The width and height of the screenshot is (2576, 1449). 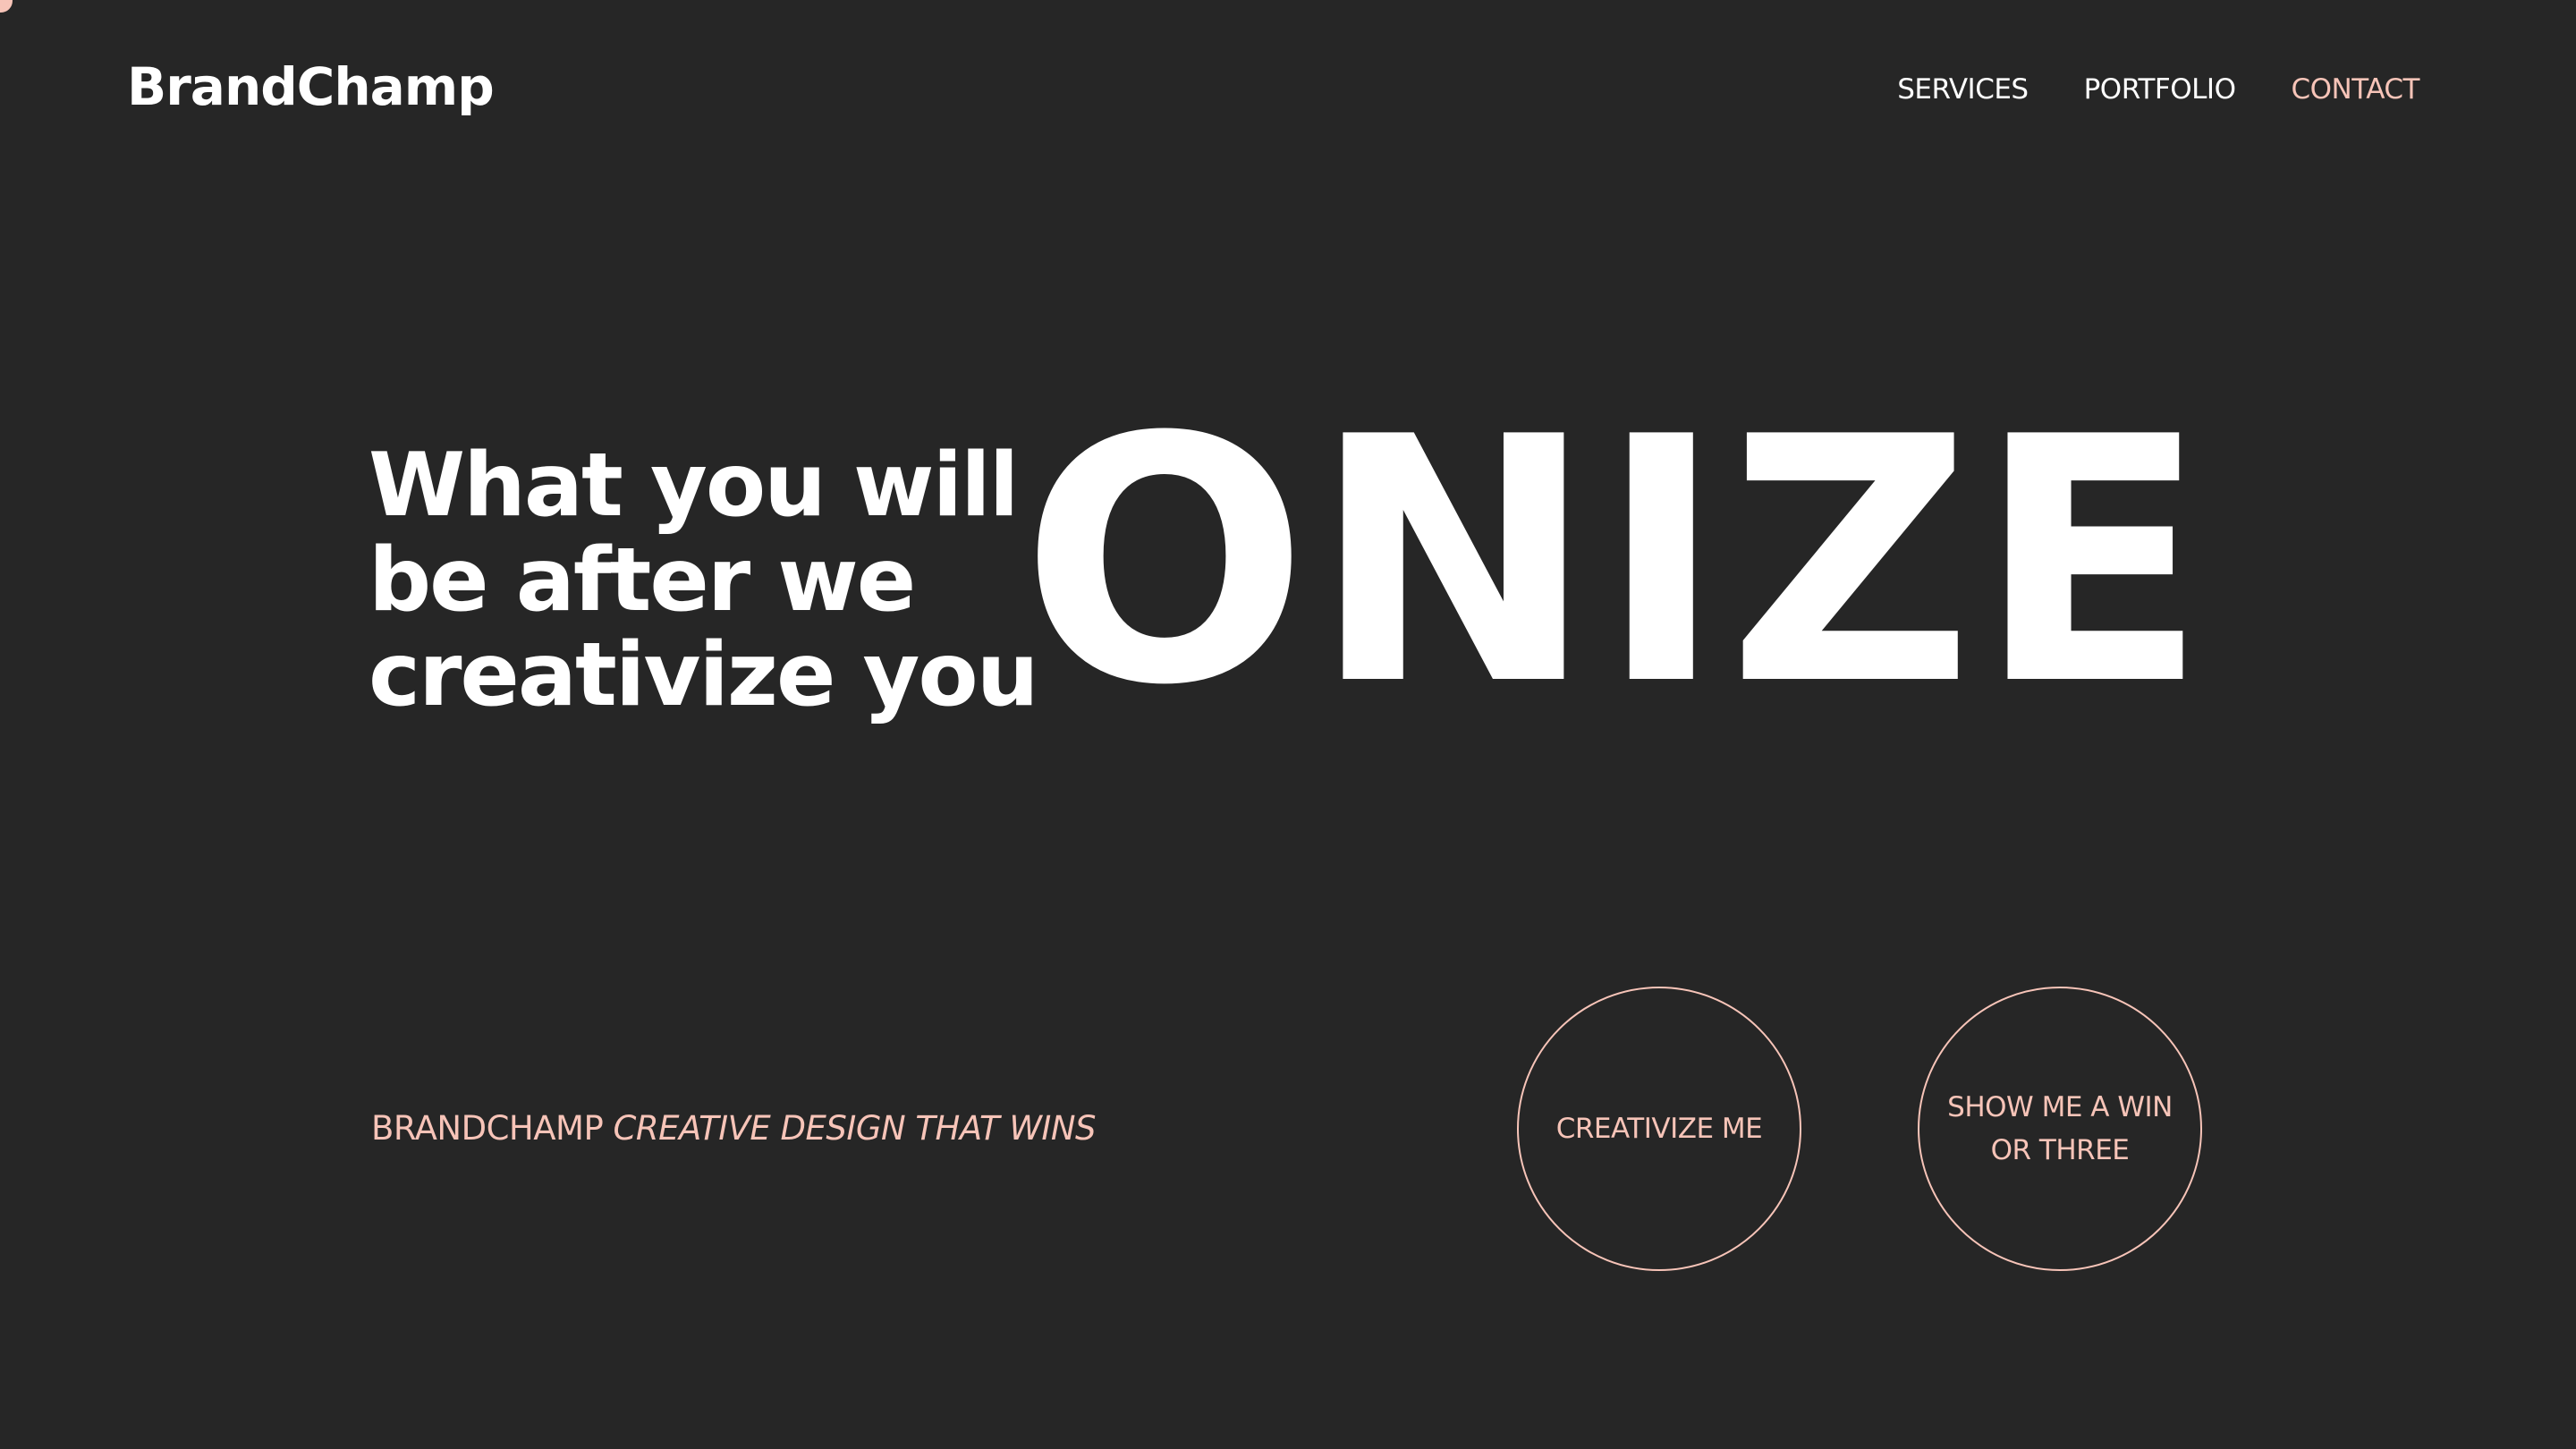 I want to click on animated-word-mask: PIONIZE, so click(x=1620, y=563).